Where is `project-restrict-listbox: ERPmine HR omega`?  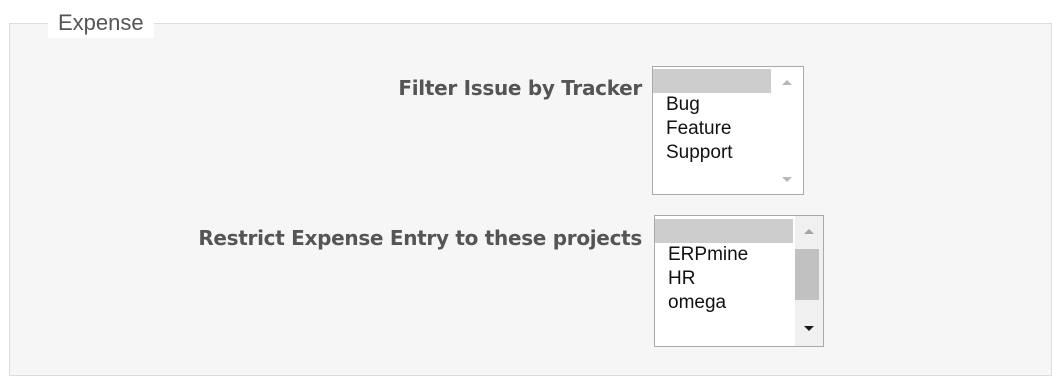 project-restrict-listbox: ERPmine HR omega is located at coordinates (739, 281).